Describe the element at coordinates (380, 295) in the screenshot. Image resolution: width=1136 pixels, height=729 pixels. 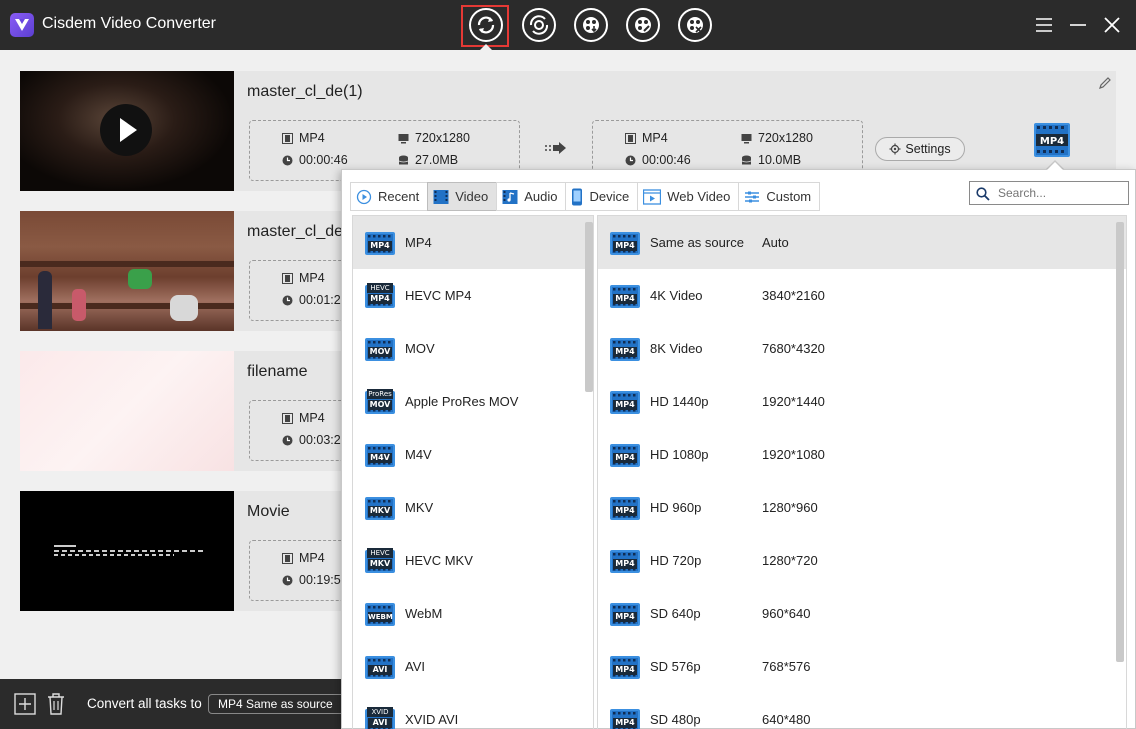
I see `hevc-mp4-format-icon: HEVC MP4` at that location.